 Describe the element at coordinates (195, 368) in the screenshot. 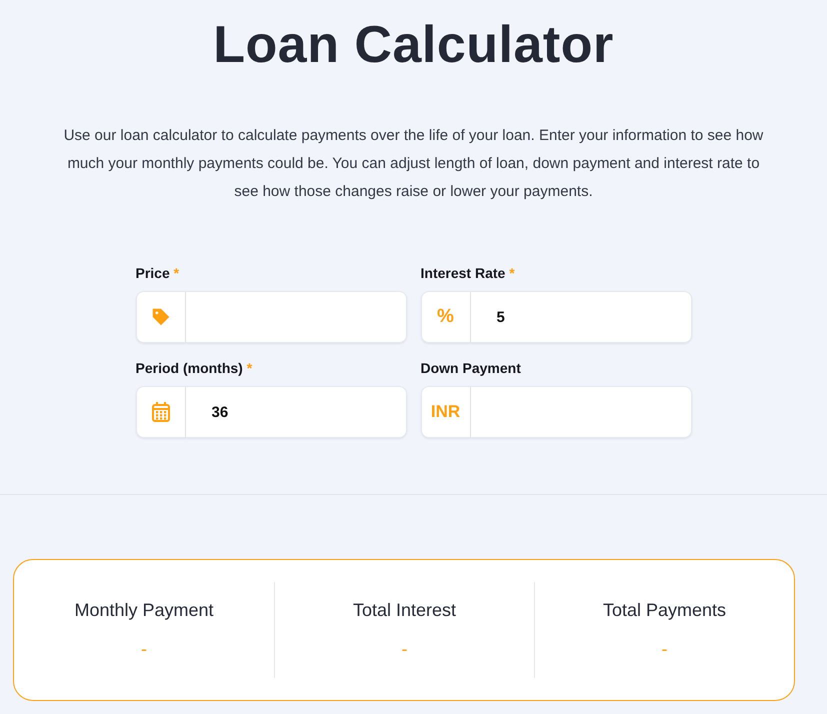

I see `field-label: Period (months) *` at that location.